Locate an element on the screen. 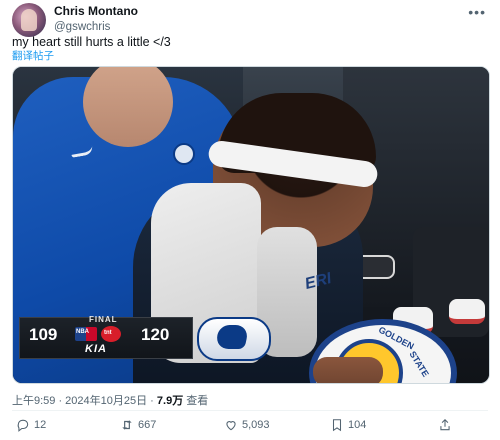 The image size is (500, 440). sneaker is located at coordinates (467, 311).